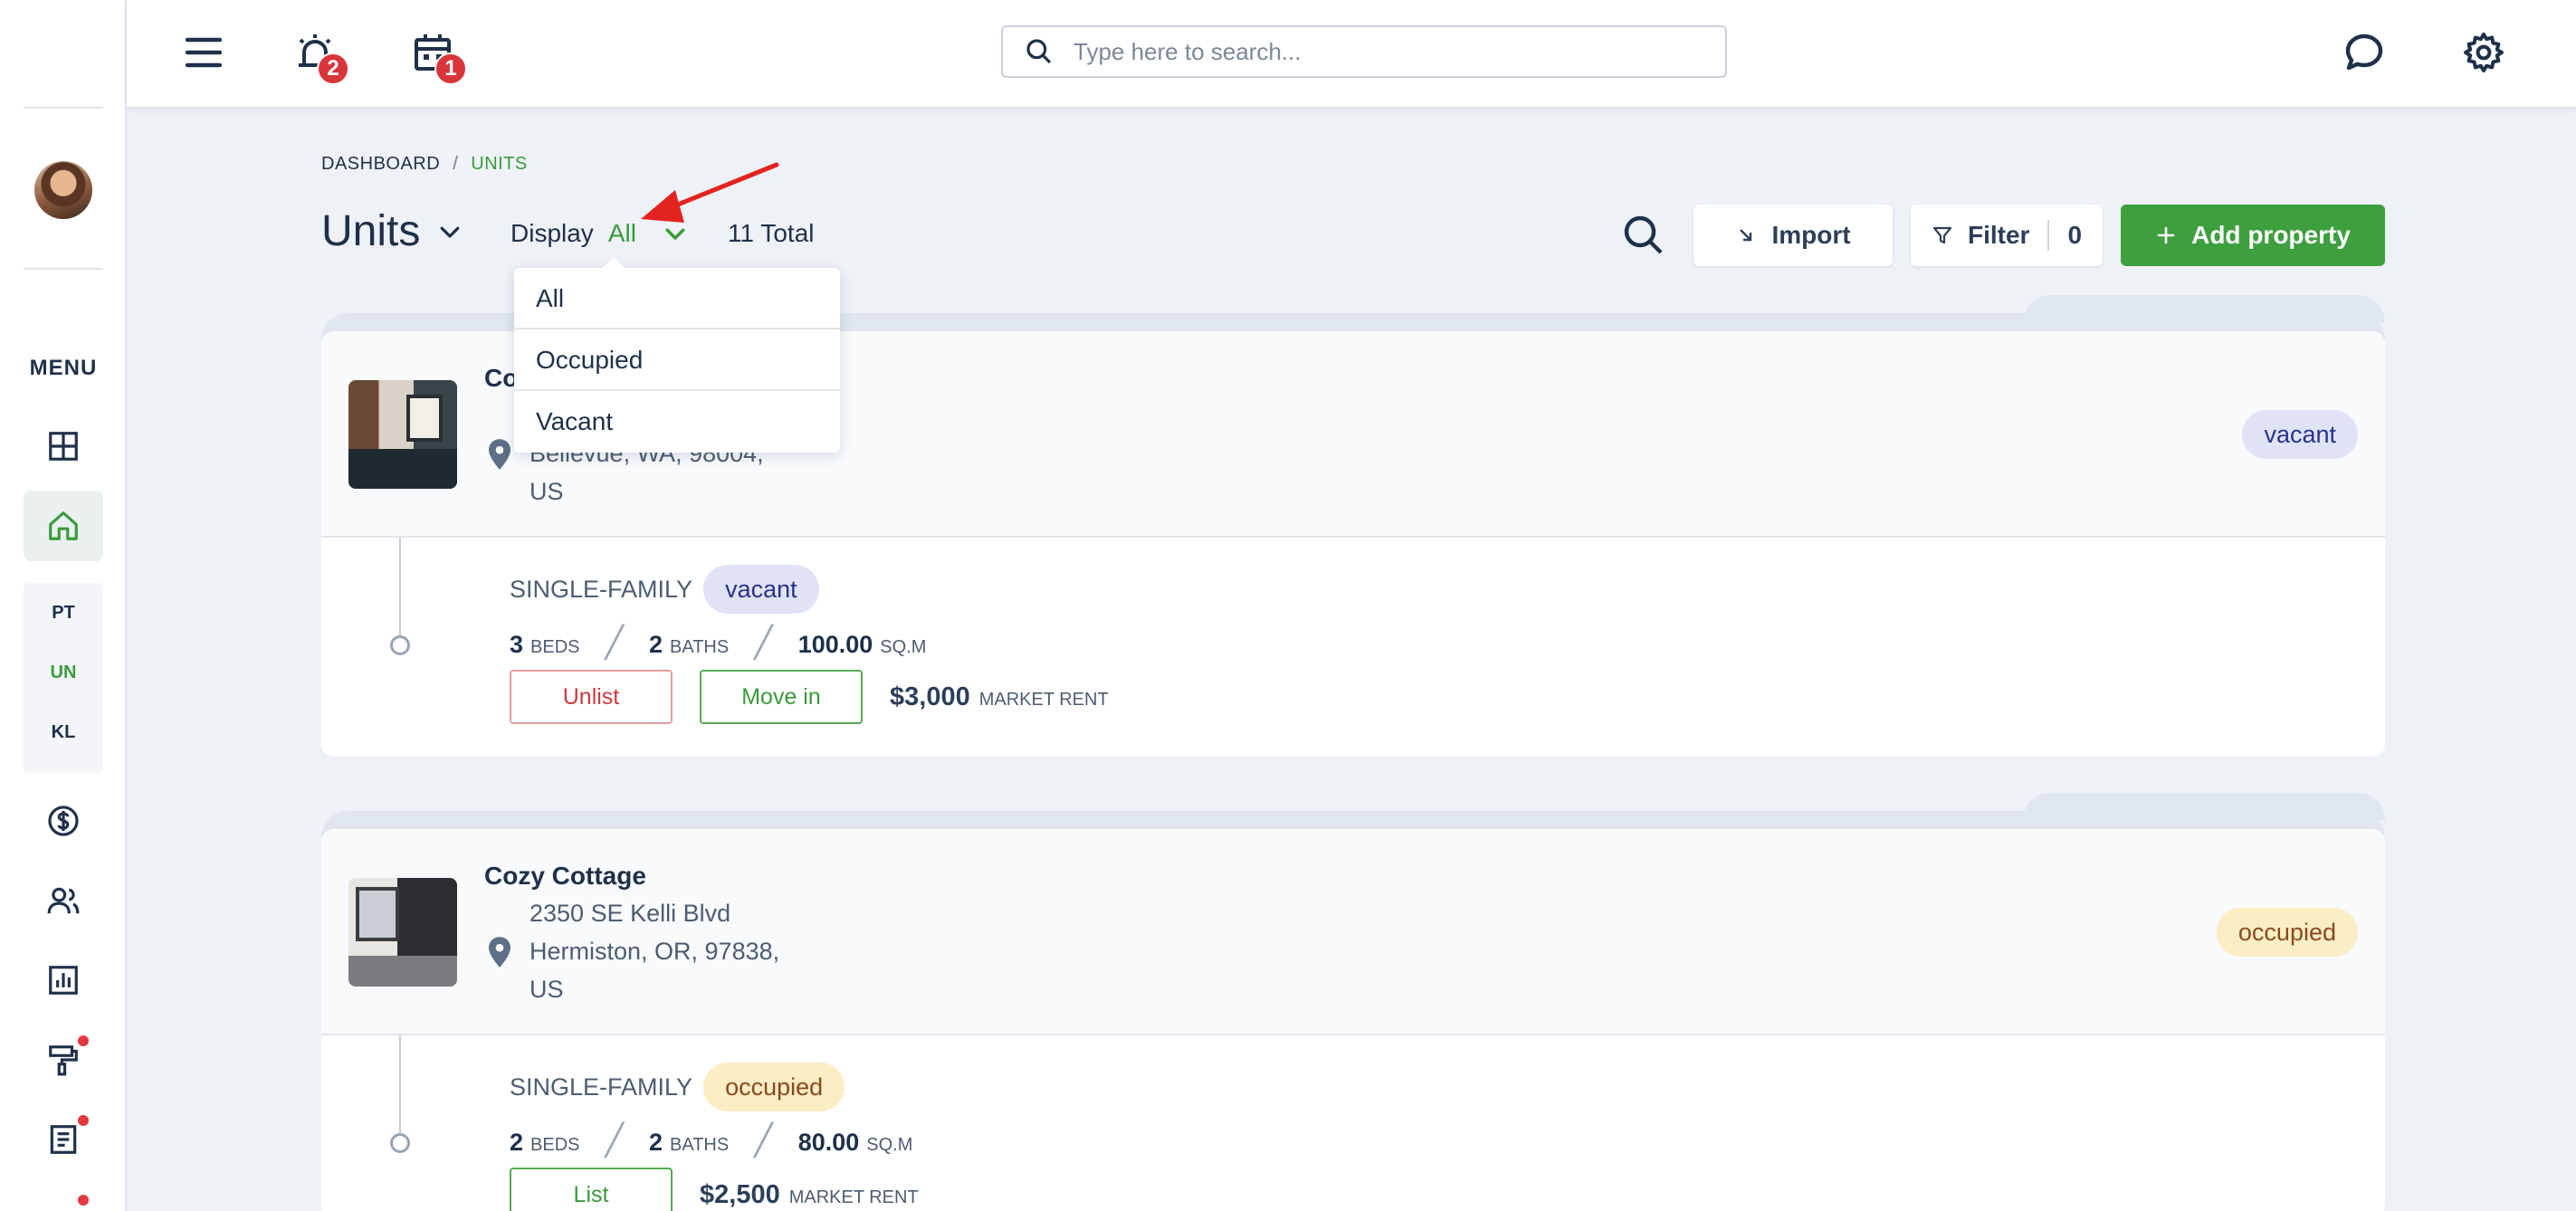 This screenshot has width=2576, height=1211. I want to click on dropdown-option-vacant: Vacant, so click(677, 422).